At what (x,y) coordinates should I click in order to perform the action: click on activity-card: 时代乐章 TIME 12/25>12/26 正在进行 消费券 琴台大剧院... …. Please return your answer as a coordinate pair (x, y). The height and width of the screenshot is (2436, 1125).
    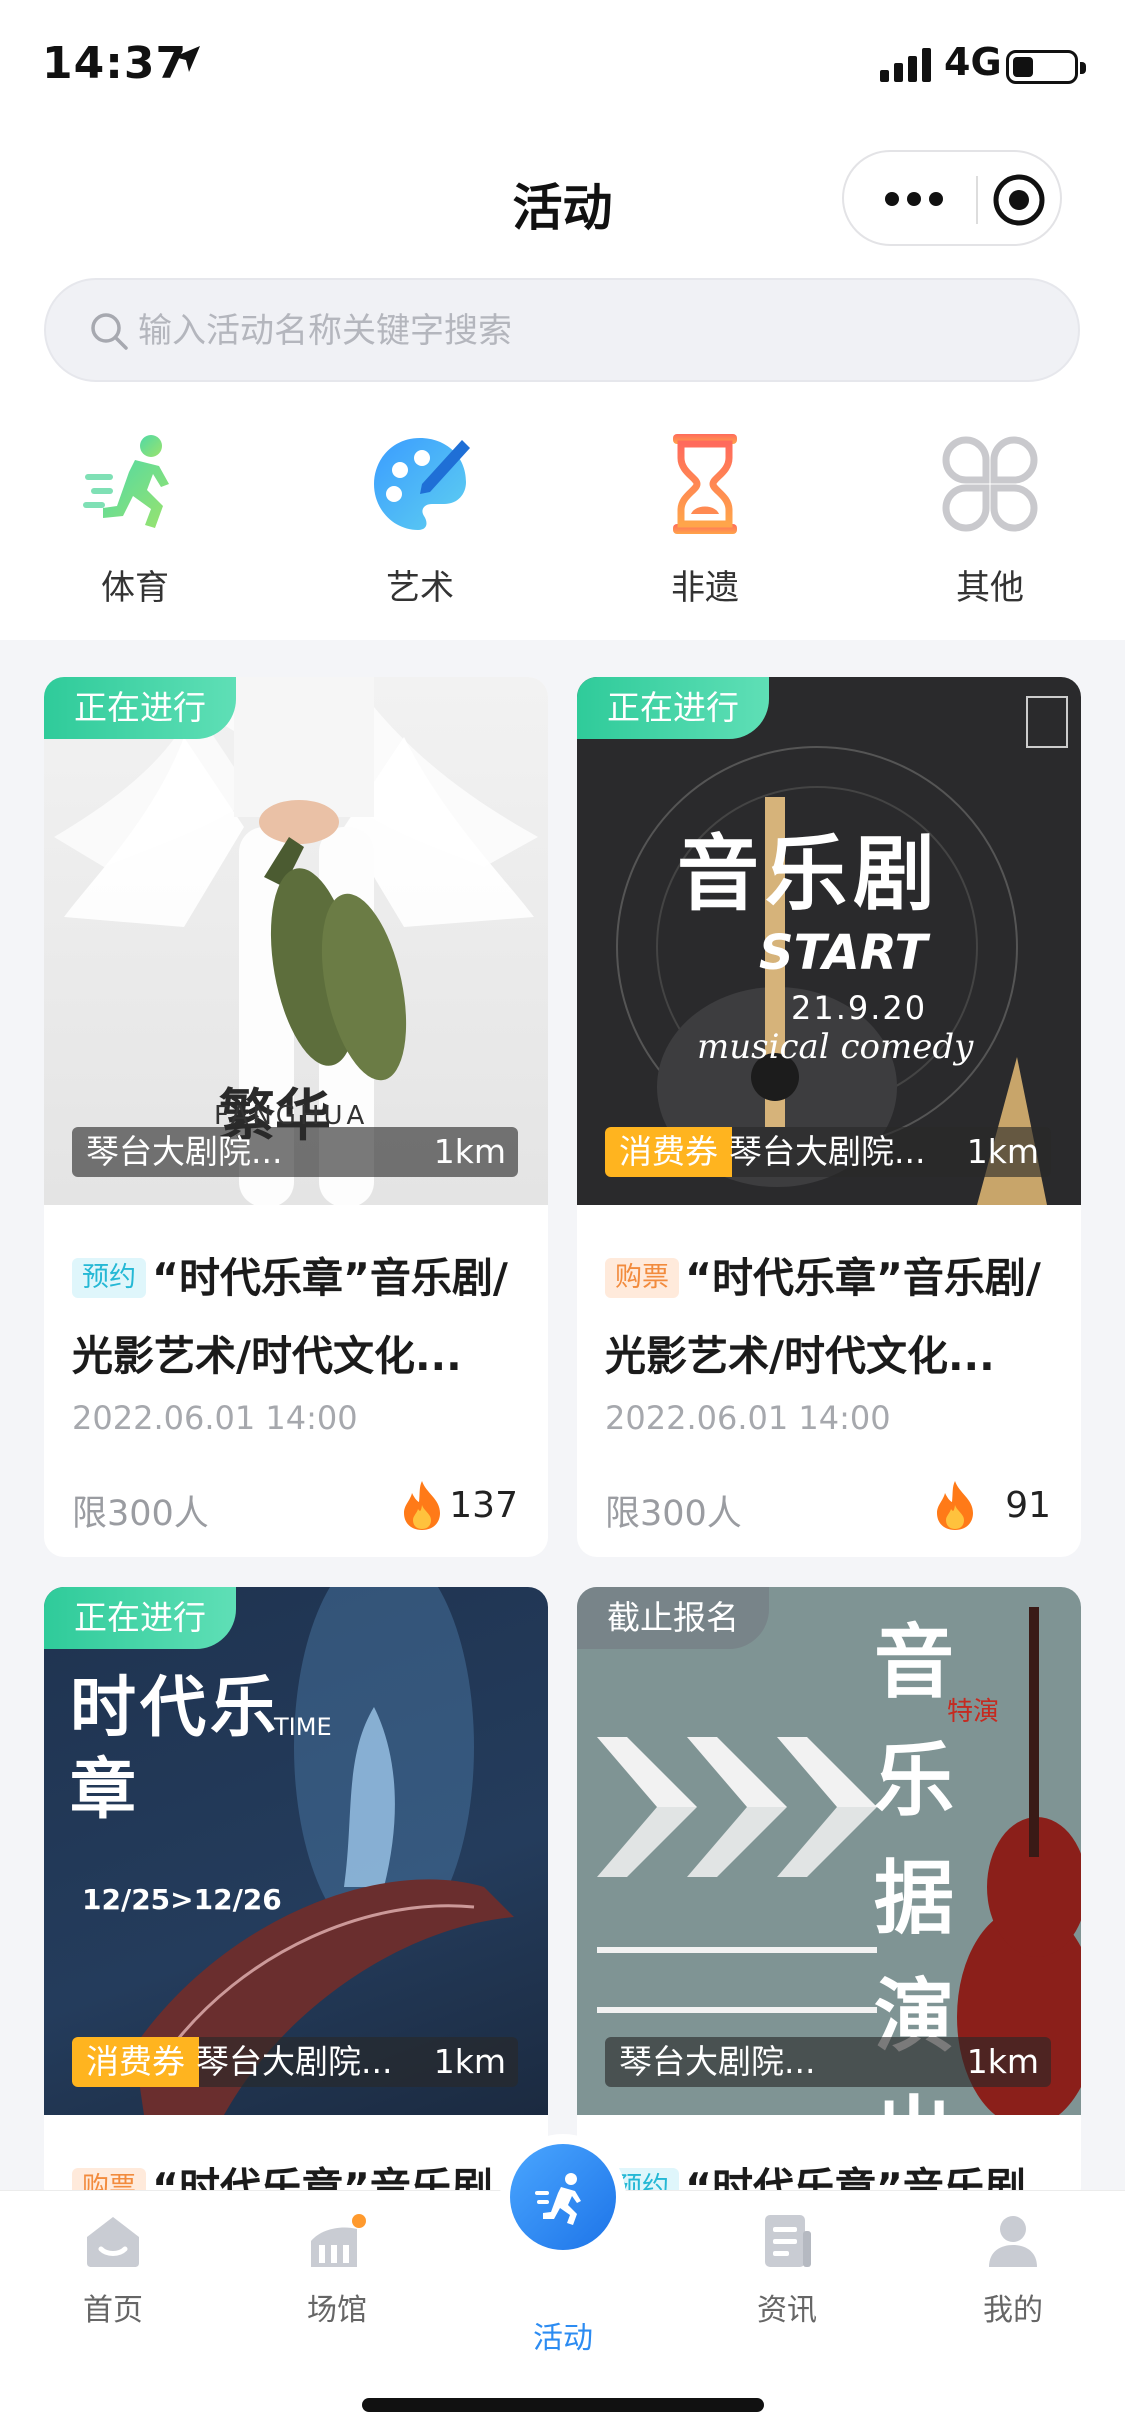
    Looking at the image, I should click on (296, 1897).